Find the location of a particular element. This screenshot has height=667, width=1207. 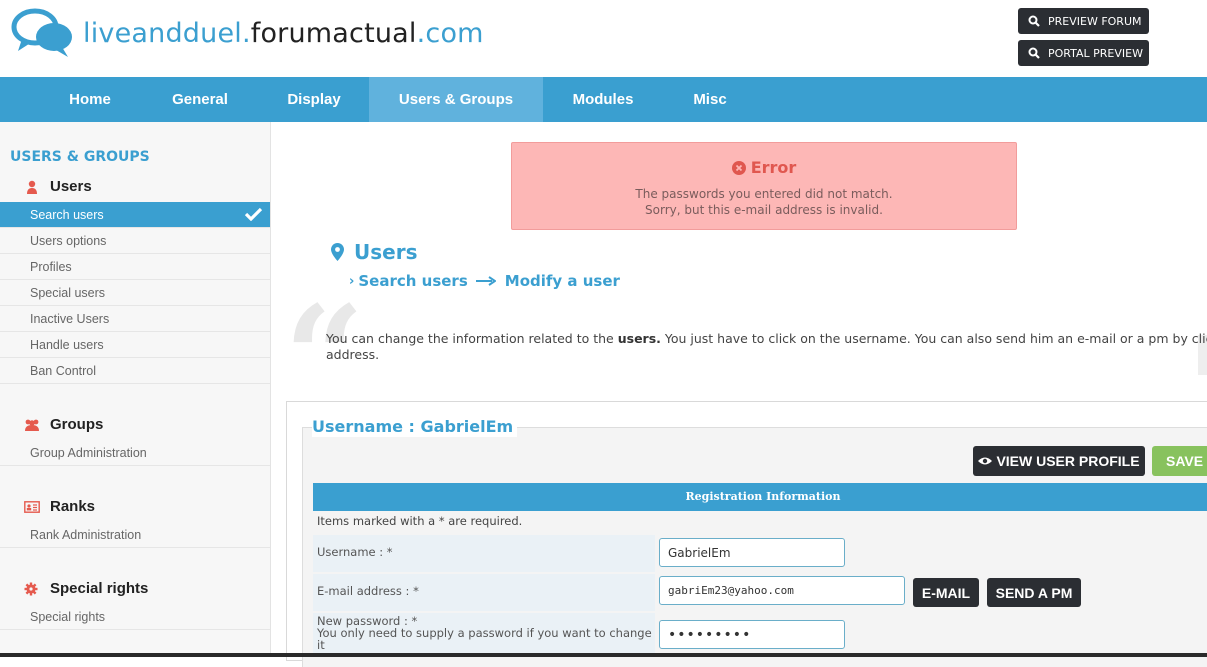

portal-preview-button: PORTAL PREVIEW is located at coordinates (1083, 53).